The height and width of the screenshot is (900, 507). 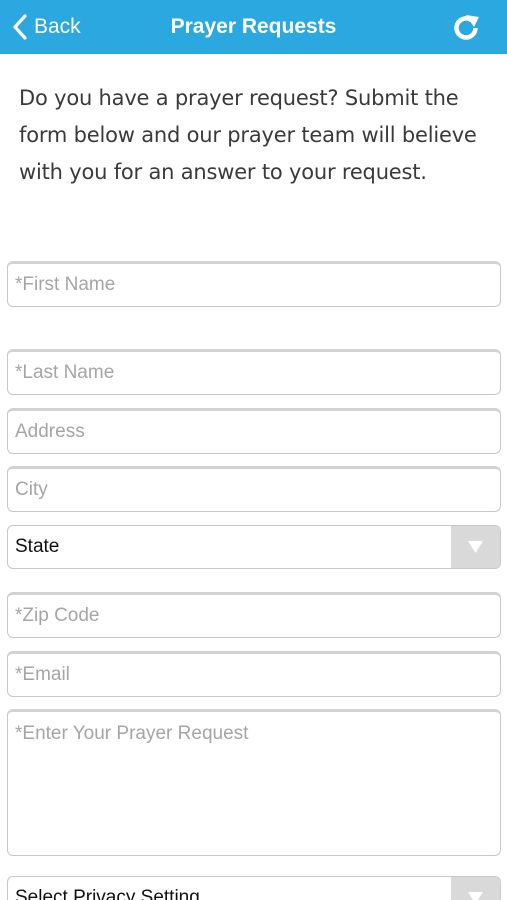 I want to click on privacy-select: Select Privacy Setting, so click(x=254, y=888).